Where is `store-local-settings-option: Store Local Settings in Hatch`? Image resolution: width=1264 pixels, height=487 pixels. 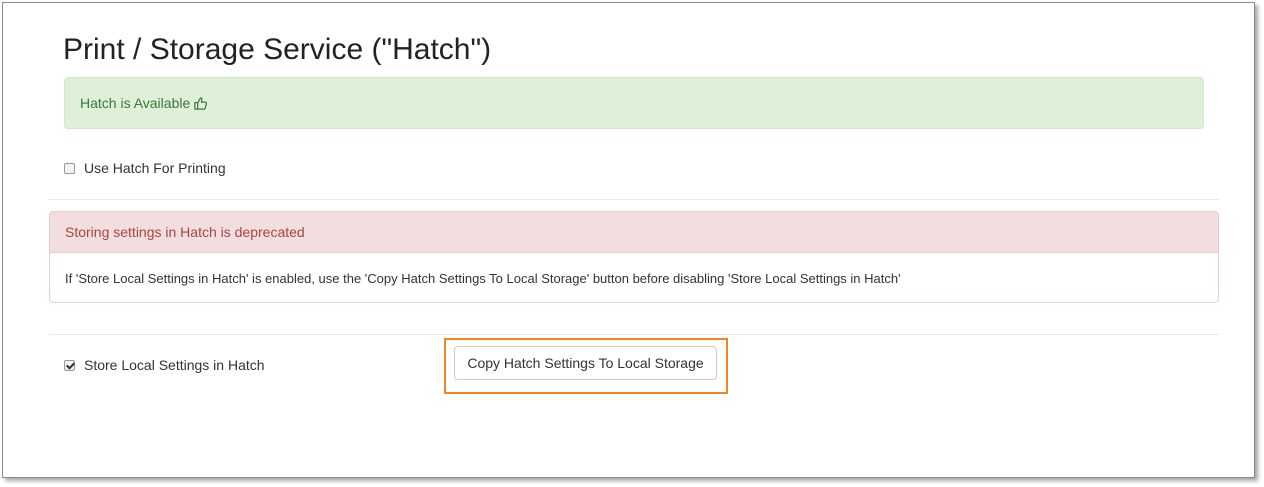
store-local-settings-option: Store Local Settings in Hatch is located at coordinates (164, 365).